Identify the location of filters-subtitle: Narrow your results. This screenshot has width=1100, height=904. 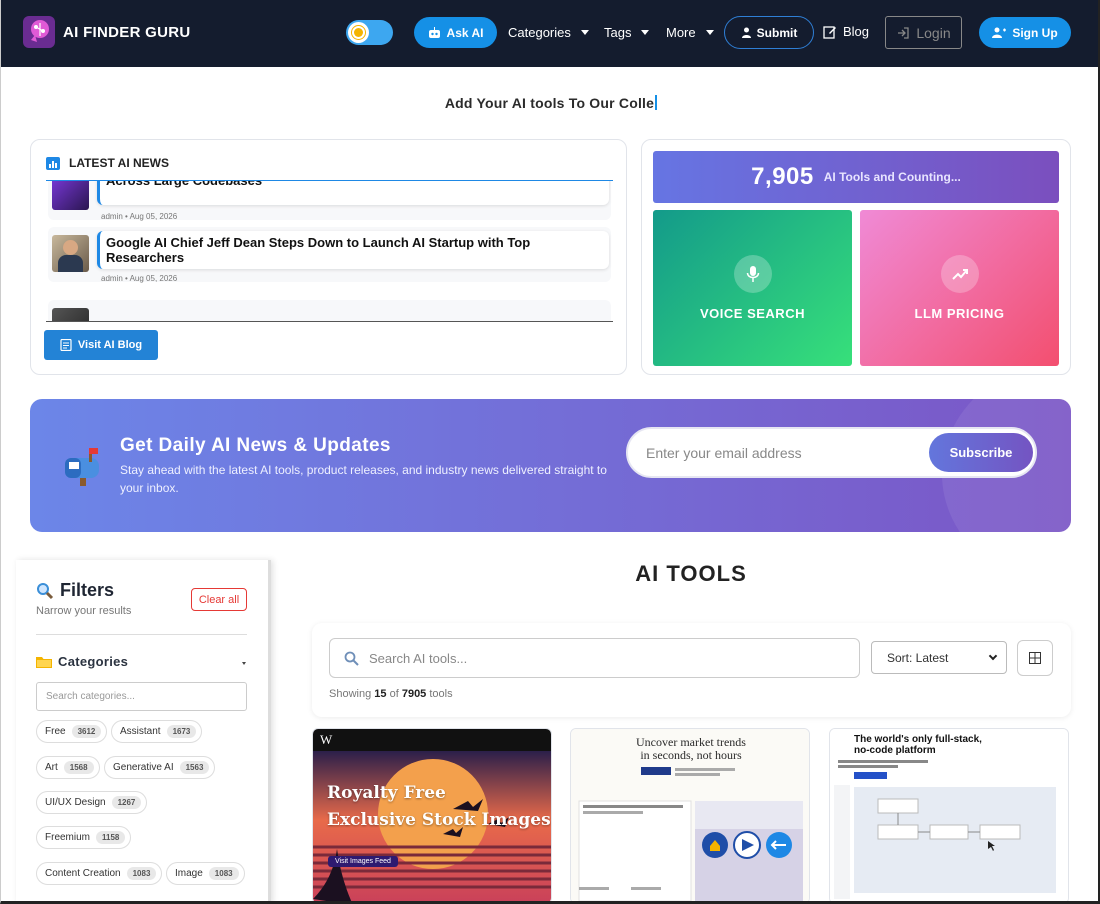
(84, 611).